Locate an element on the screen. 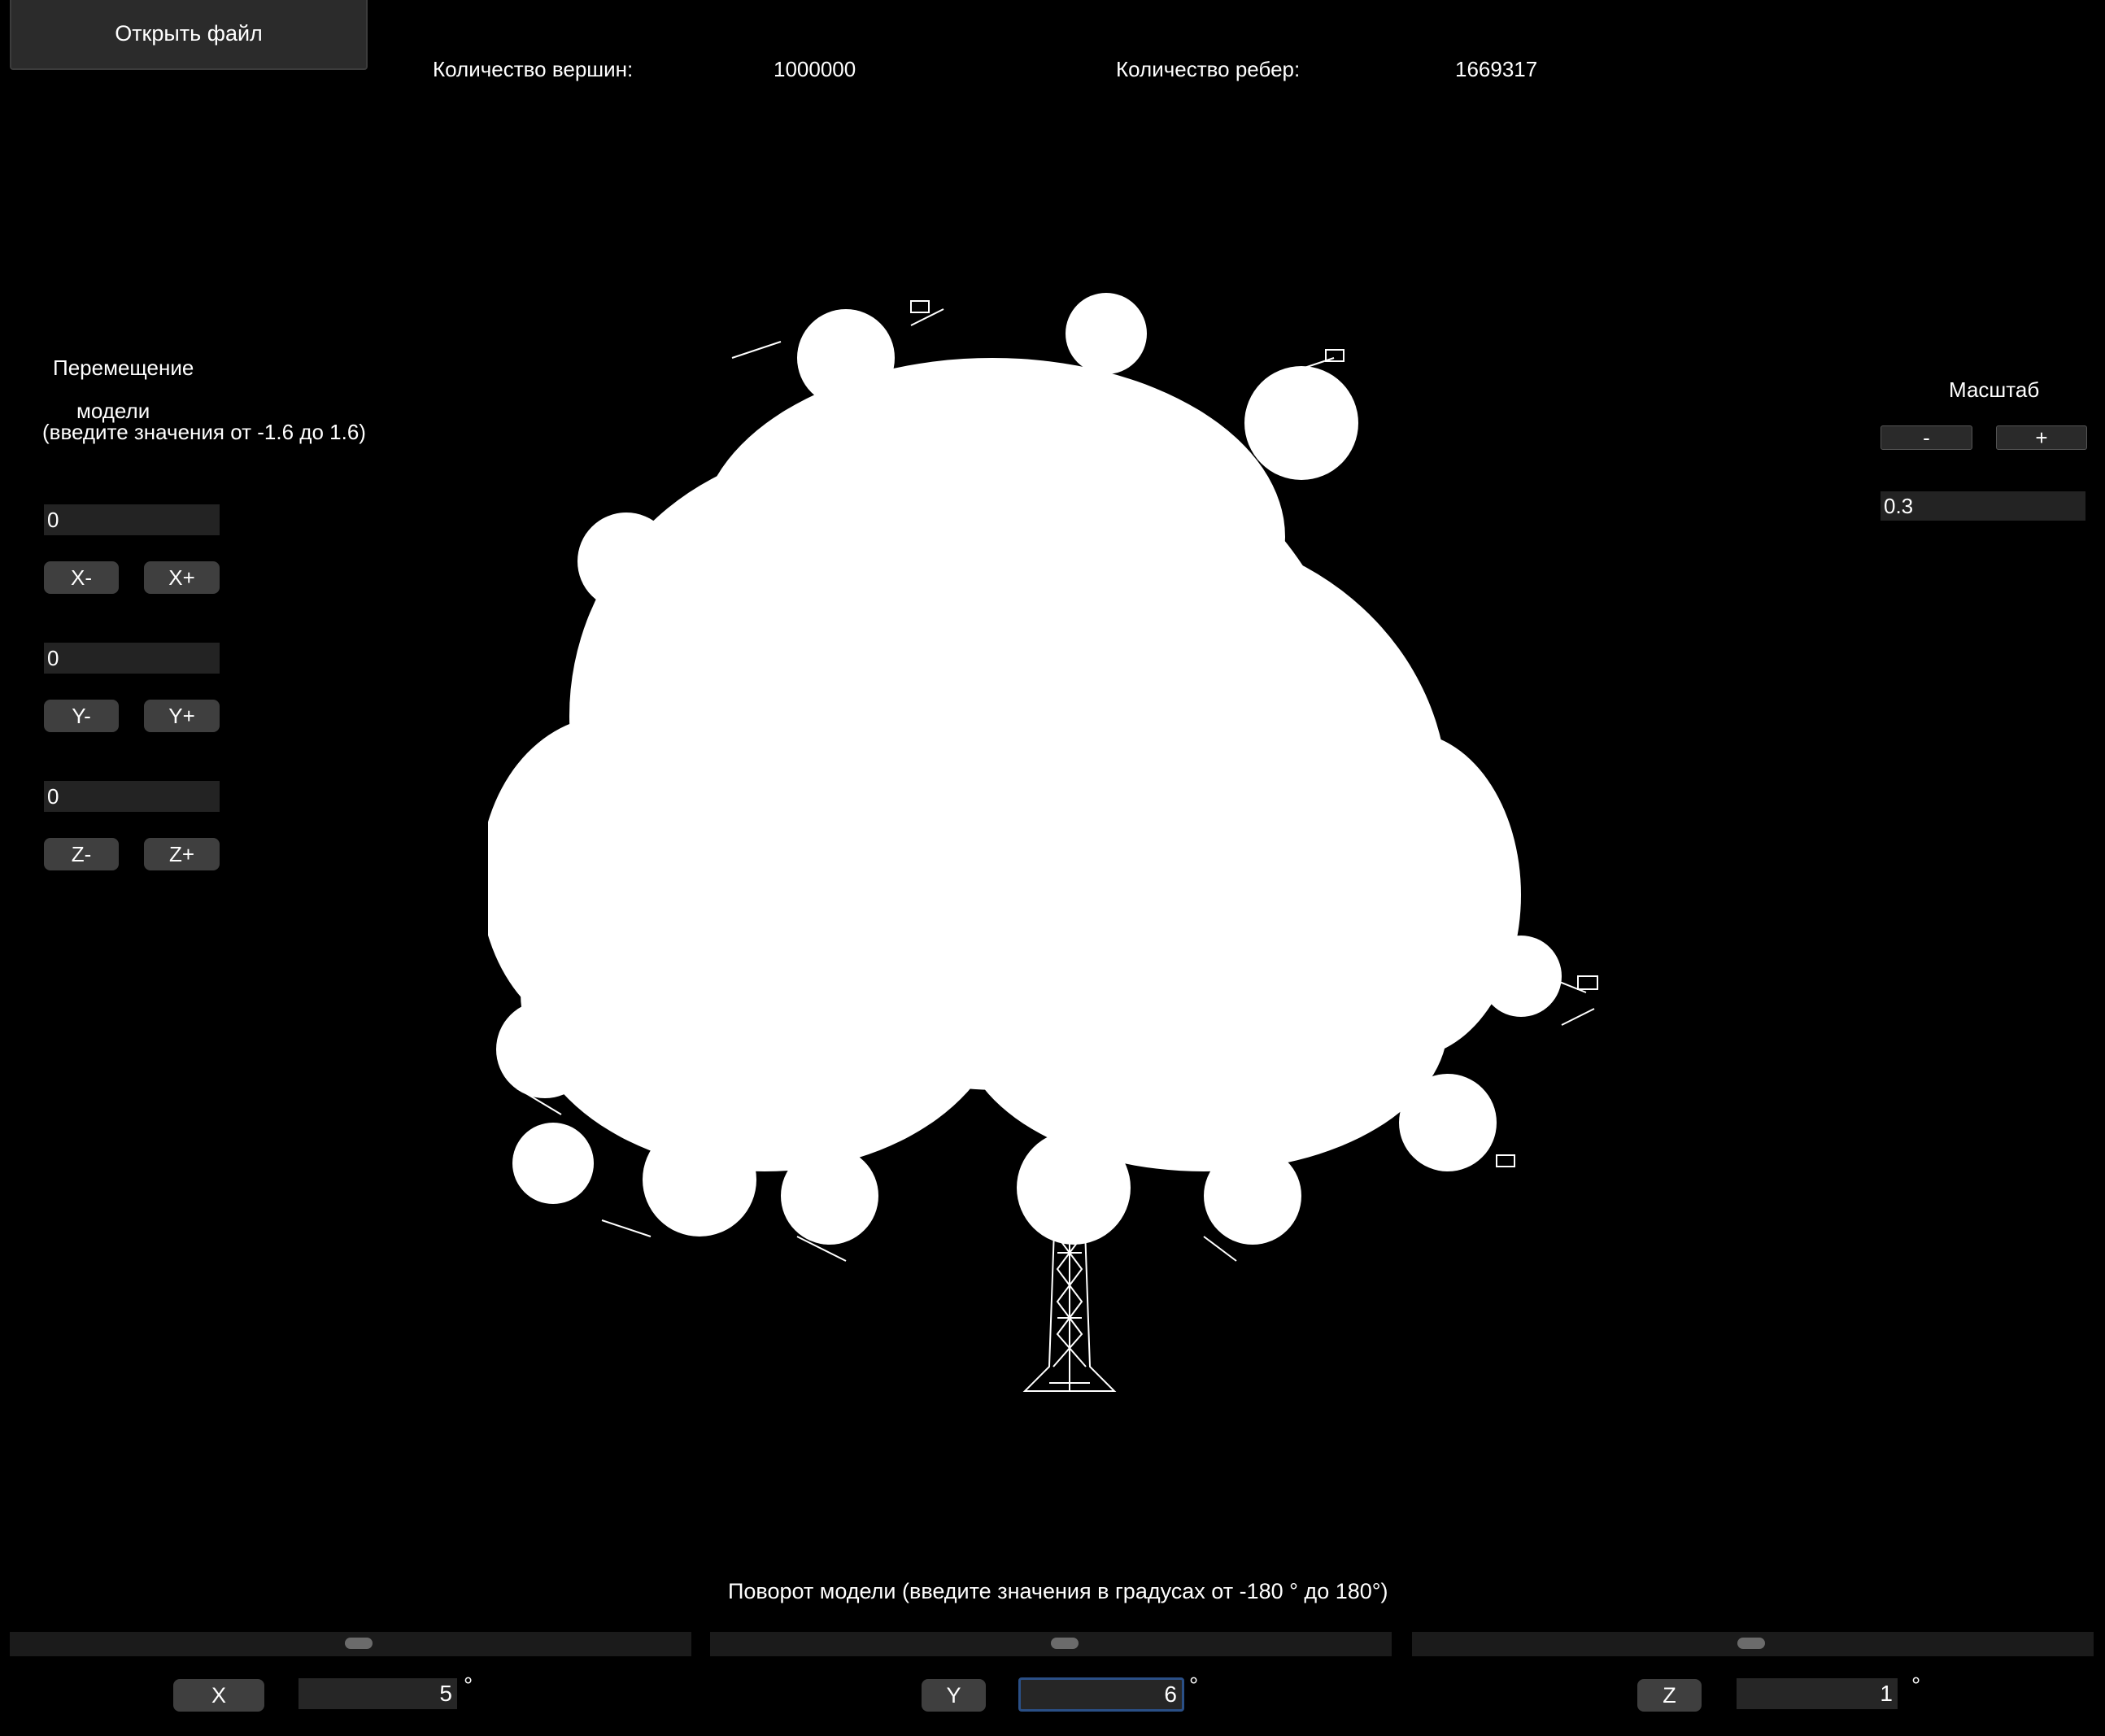 This screenshot has height=1736, width=2105. translate-y-plus-button: Y+ is located at coordinates (182, 716).